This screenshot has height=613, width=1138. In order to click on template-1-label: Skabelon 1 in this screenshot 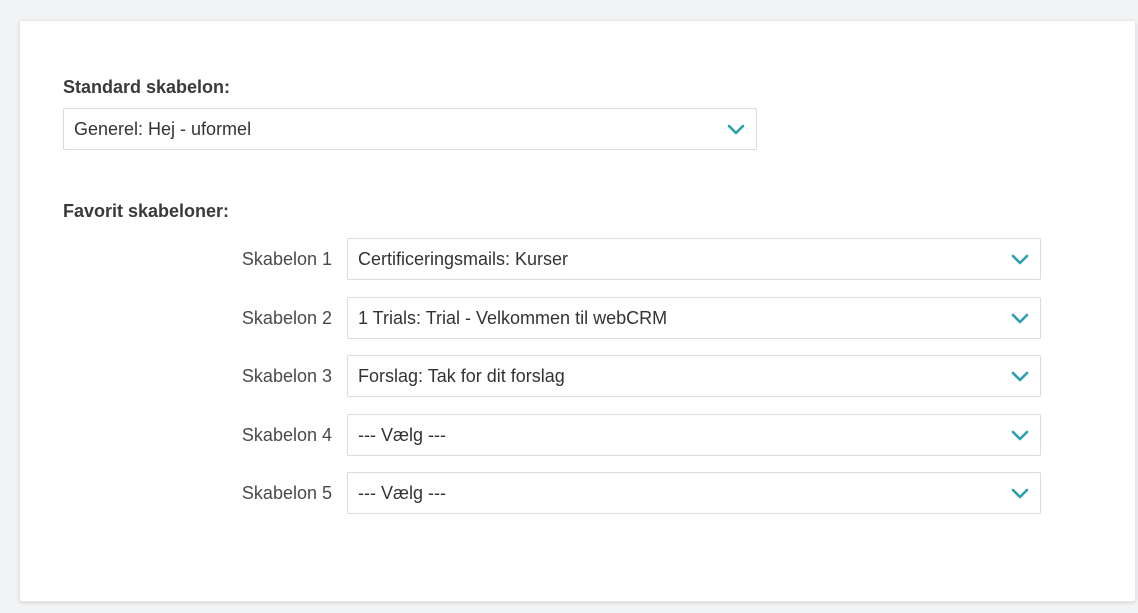, I will do `click(286, 259)`.